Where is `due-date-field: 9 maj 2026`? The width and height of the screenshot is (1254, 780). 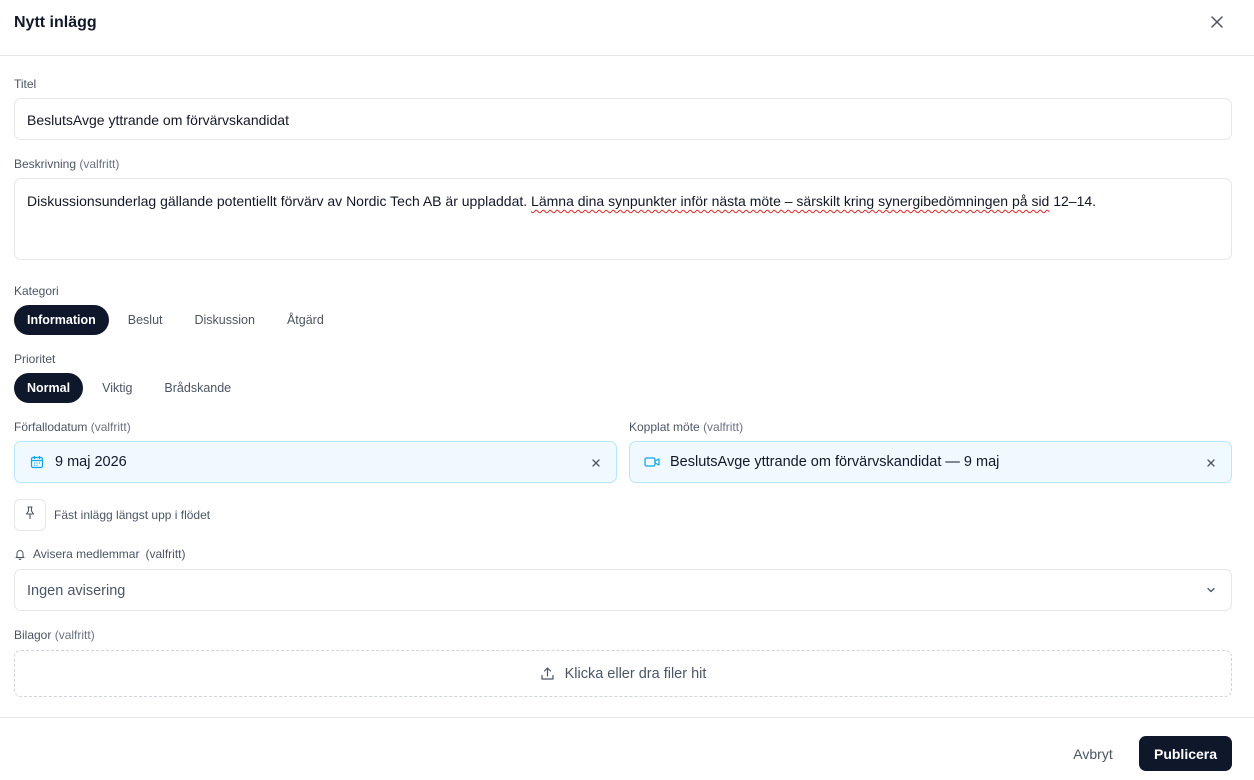 due-date-field: 9 maj 2026 is located at coordinates (315, 462).